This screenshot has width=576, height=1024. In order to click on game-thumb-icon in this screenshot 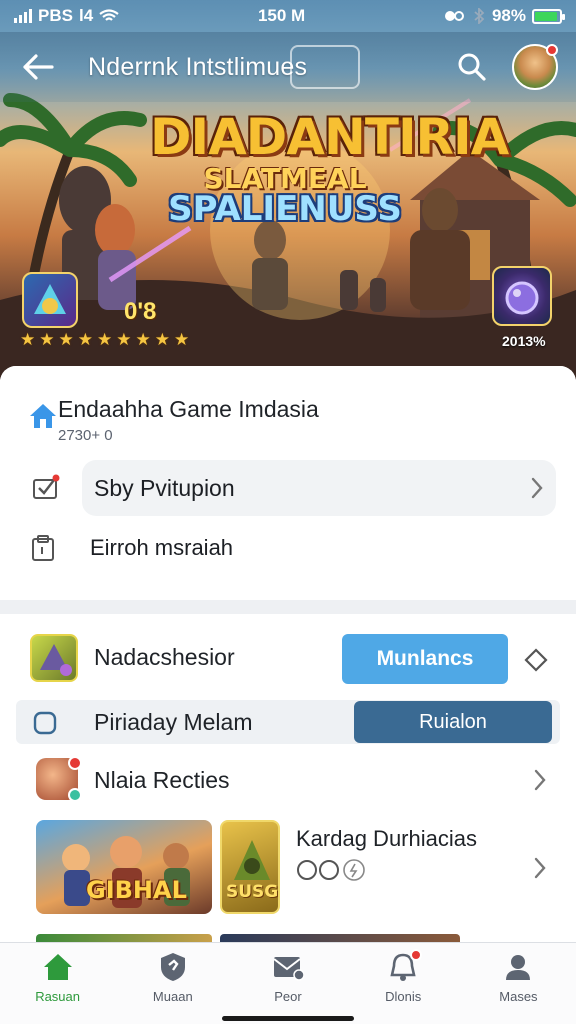, I will do `click(54, 658)`.